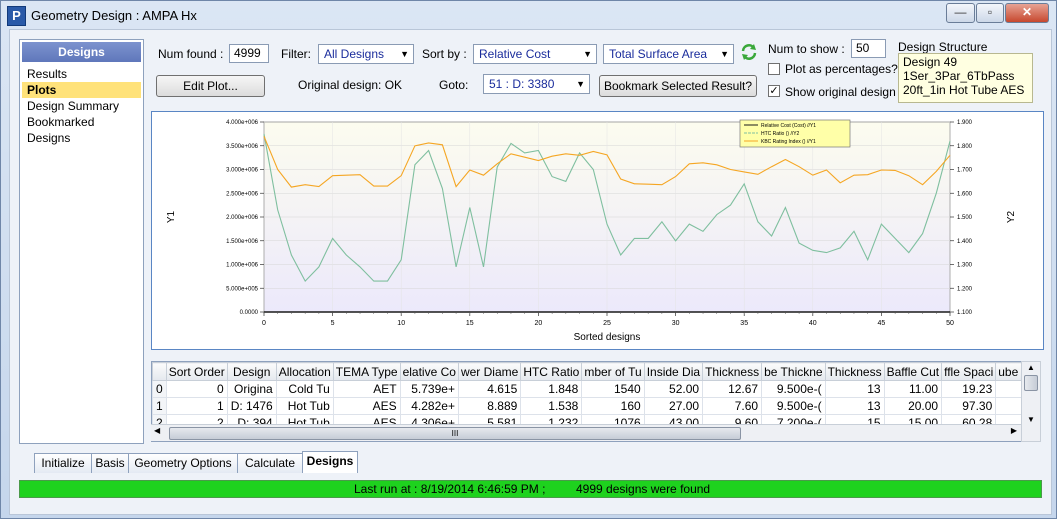 Image resolution: width=1057 pixels, height=519 pixels. Describe the element at coordinates (806, 49) in the screenshot. I see `num-to-show-label: Num to show :` at that location.